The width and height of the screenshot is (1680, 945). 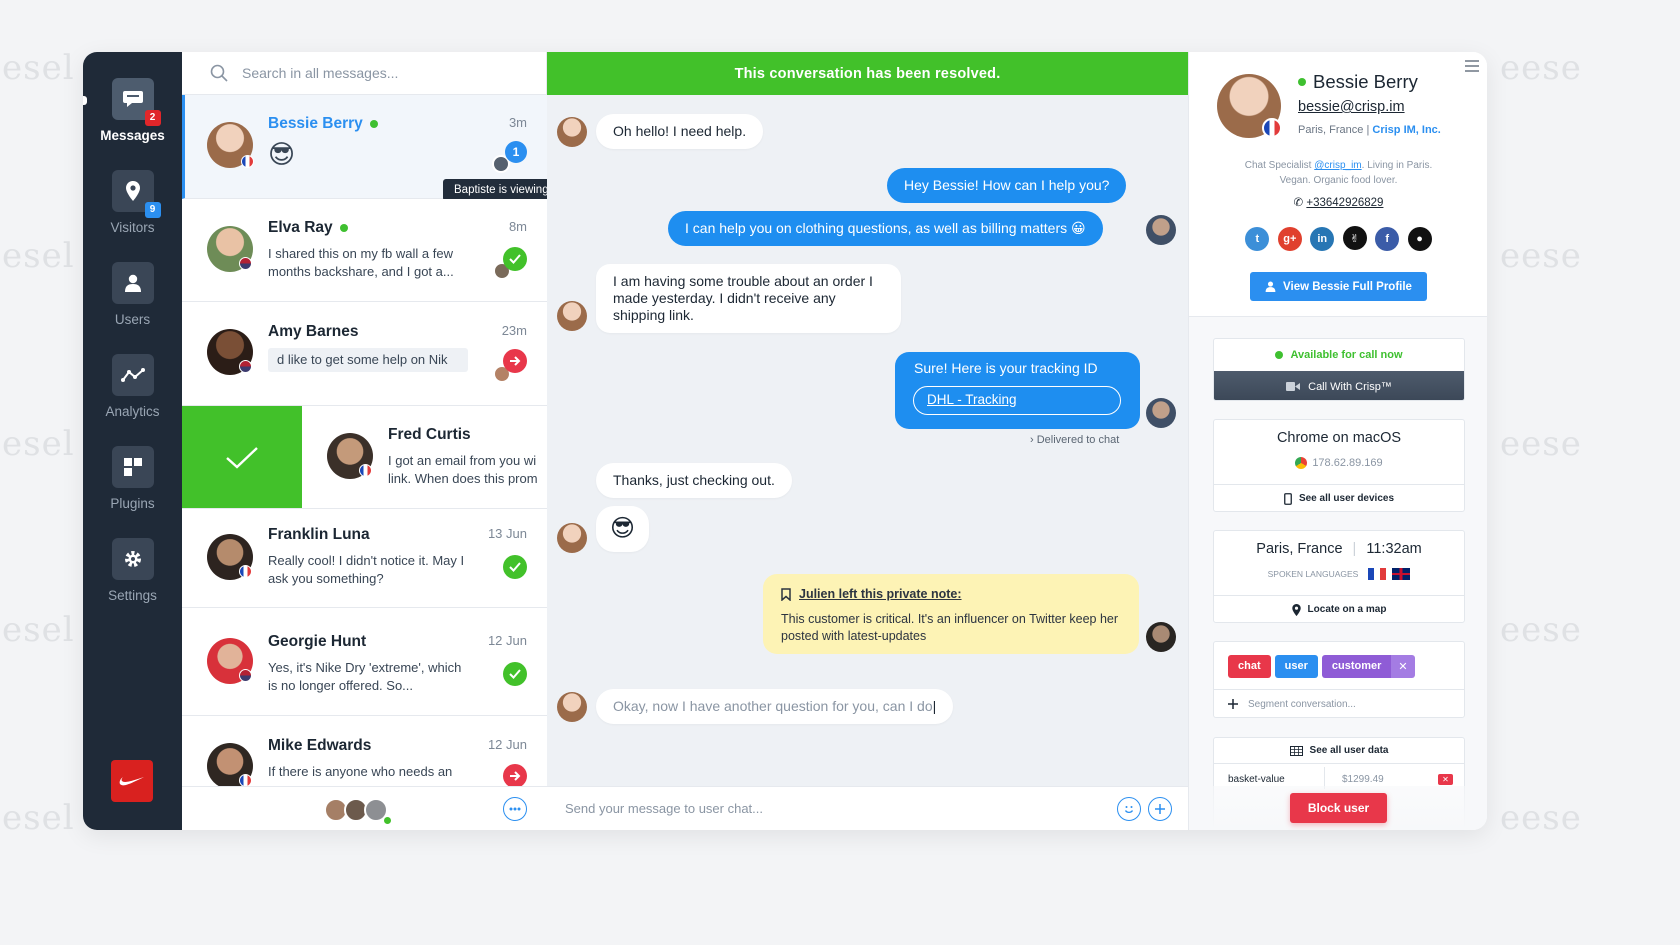 What do you see at coordinates (1322, 238) in the screenshot?
I see `linkedin-icon: in` at bounding box center [1322, 238].